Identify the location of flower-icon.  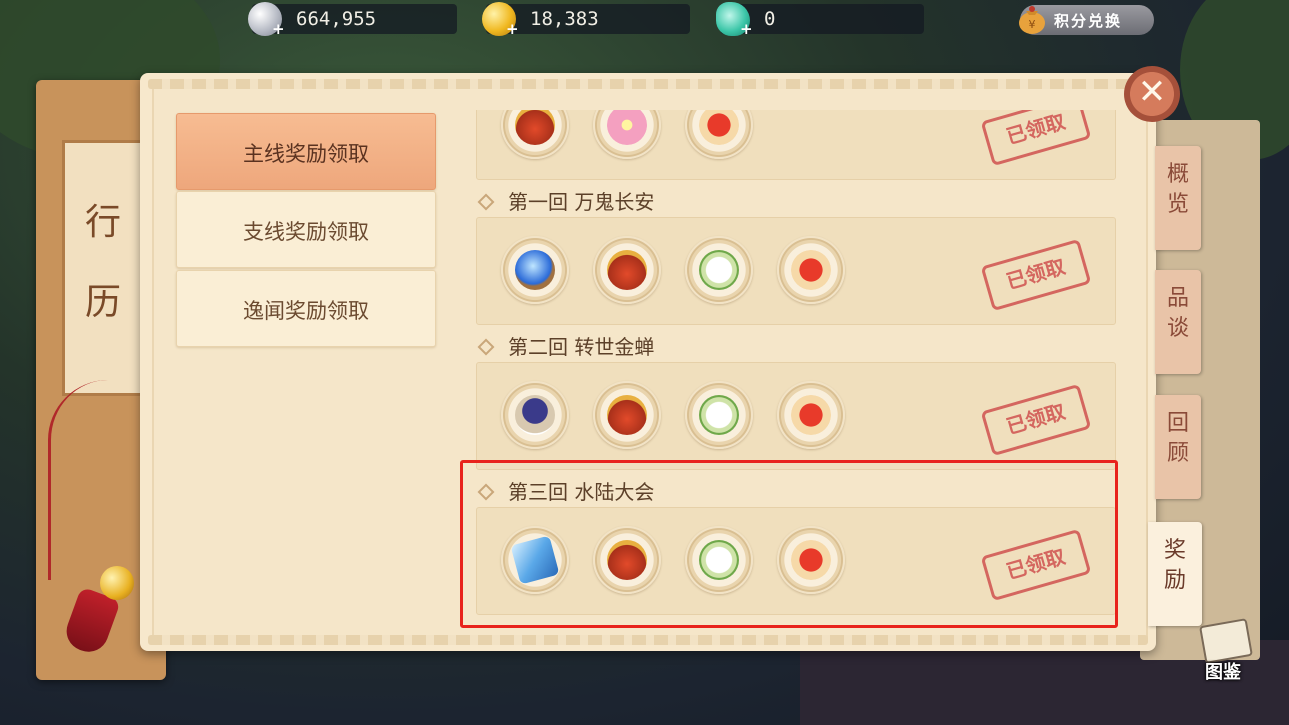
(627, 127).